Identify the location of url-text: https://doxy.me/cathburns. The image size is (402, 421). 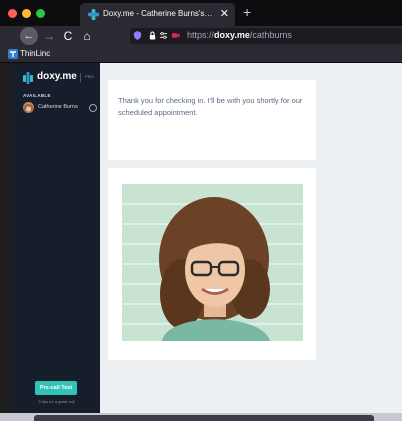
(239, 35).